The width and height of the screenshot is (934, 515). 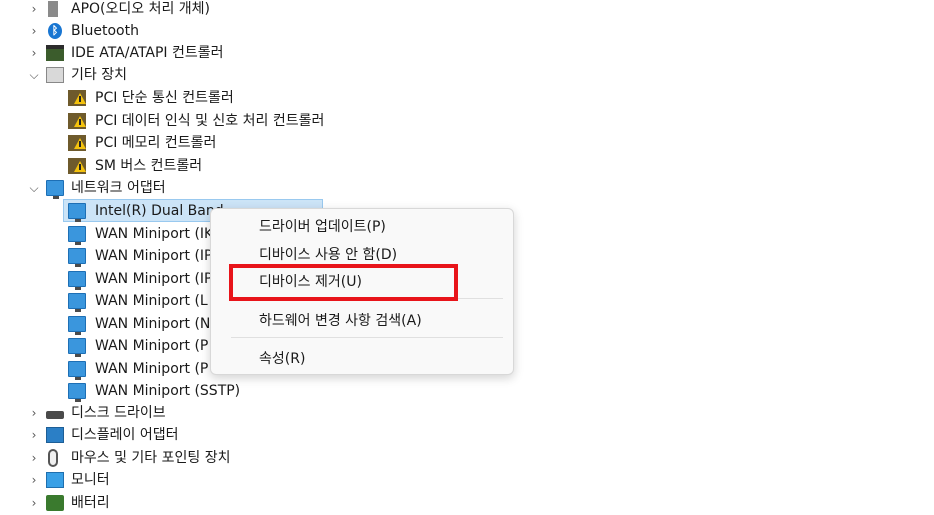 I want to click on menu-item-update-driver: 드라이버 업데이트(P), so click(x=322, y=227).